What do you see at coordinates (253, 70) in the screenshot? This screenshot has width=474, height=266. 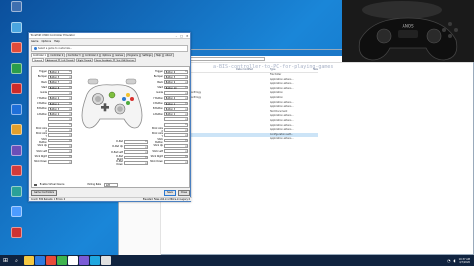 I see `col-date: Date modified` at bounding box center [253, 70].